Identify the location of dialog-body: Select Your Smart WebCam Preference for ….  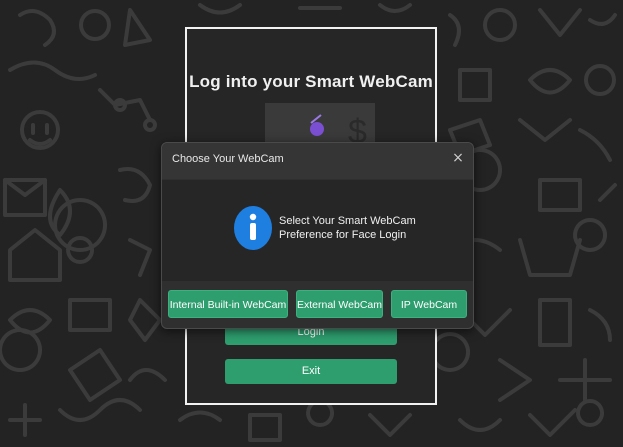
(317, 230).